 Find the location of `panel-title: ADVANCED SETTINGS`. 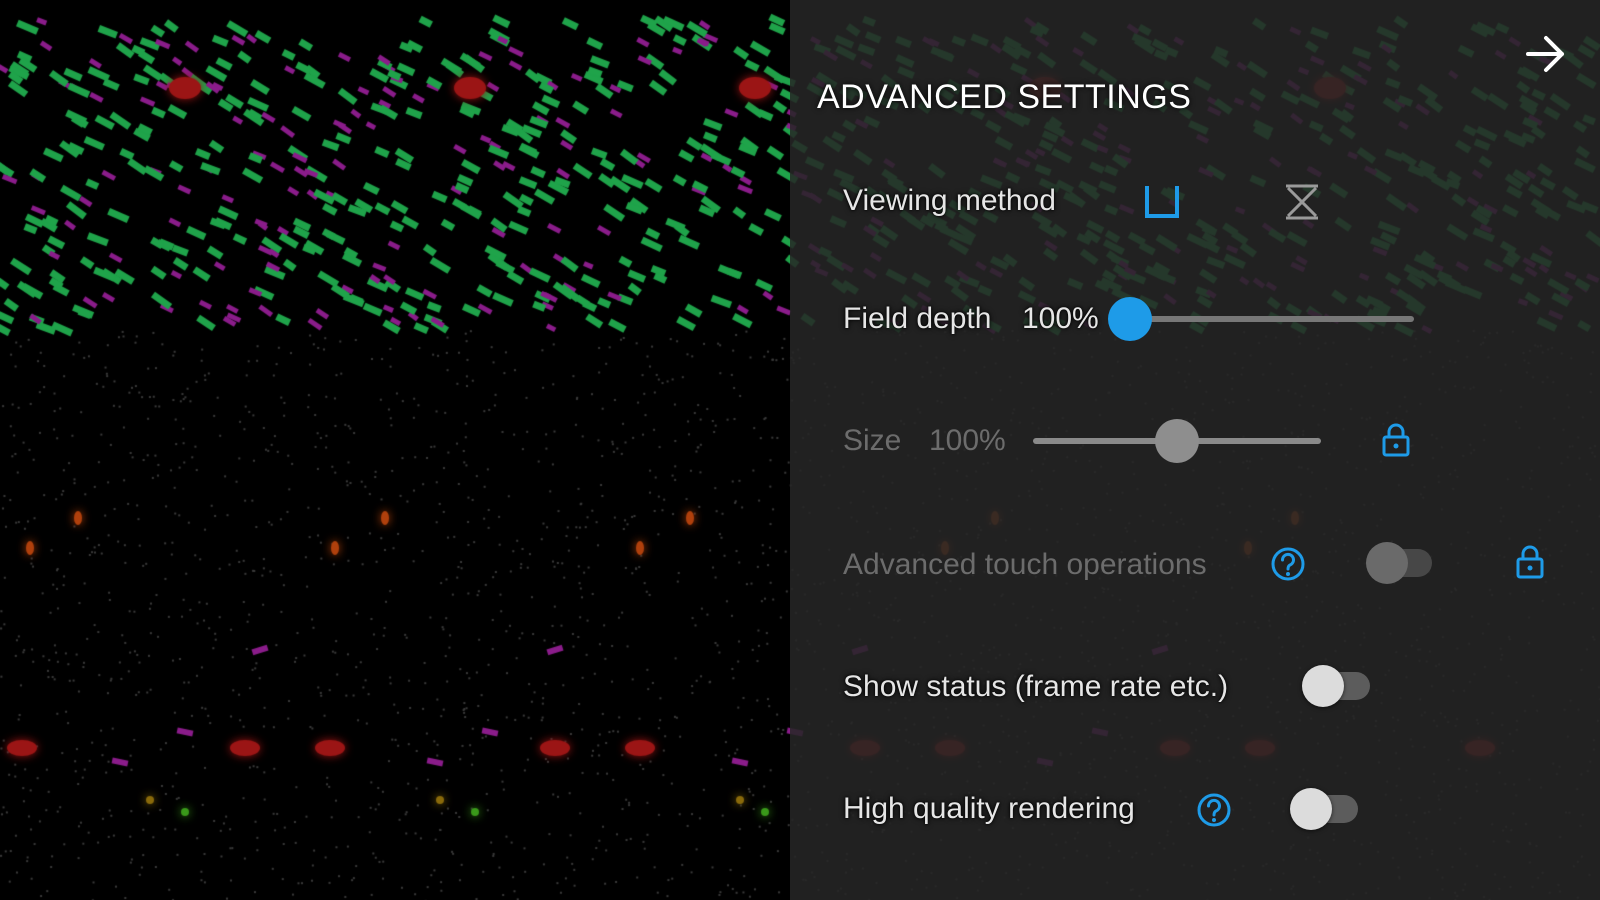

panel-title: ADVANCED SETTINGS is located at coordinates (1004, 97).